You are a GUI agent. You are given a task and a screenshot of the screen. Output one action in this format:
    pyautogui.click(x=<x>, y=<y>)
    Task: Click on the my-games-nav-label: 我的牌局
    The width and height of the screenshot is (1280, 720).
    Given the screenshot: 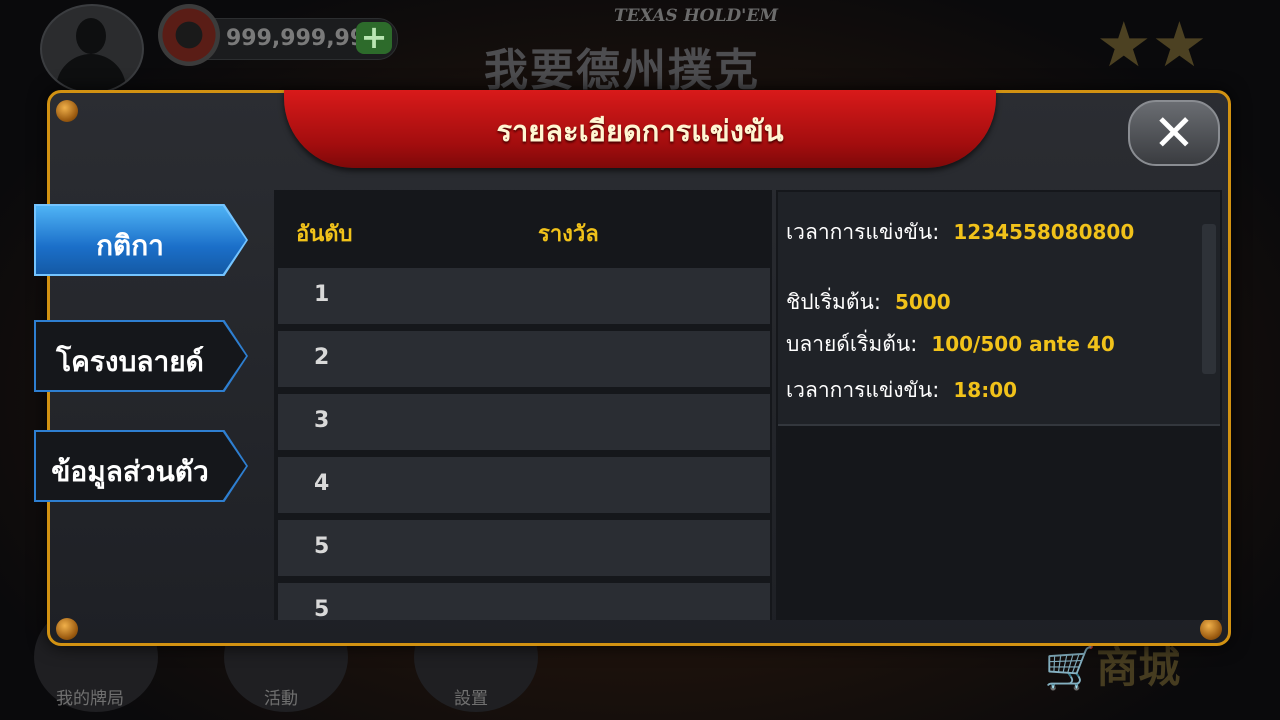 What is the action you would take?
    pyautogui.click(x=90, y=699)
    